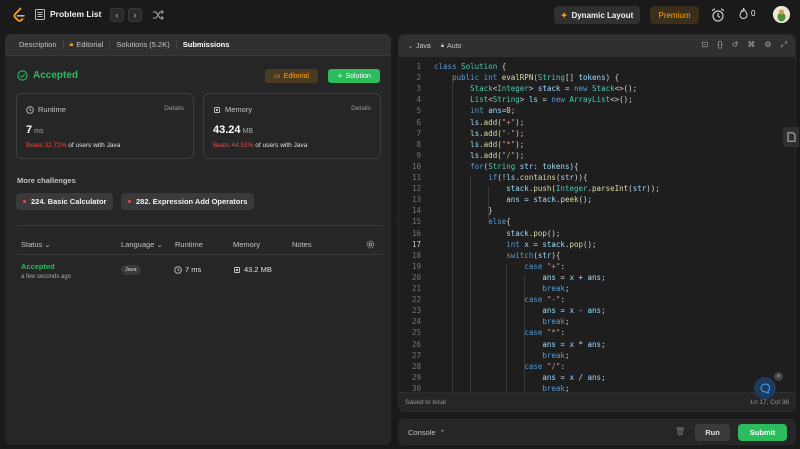 This screenshot has width=800, height=449. What do you see at coordinates (470, 66) in the screenshot?
I see `code-line: class Solution {` at bounding box center [470, 66].